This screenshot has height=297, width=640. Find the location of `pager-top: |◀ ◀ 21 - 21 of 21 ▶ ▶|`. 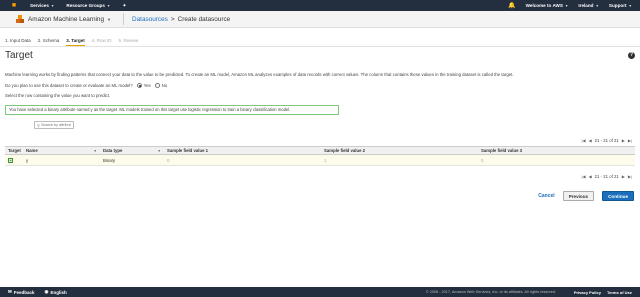

pager-top: |◀ ◀ 21 - 21 of 21 ▶ ▶| is located at coordinates (606, 140).